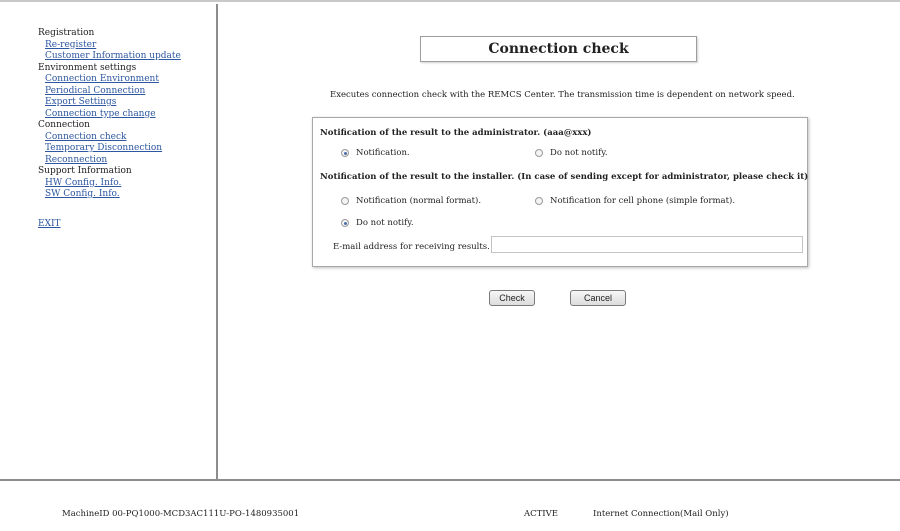  What do you see at coordinates (127, 92) in the screenshot?
I see `sidebar-item-periodical-connection: Periodical Connection` at bounding box center [127, 92].